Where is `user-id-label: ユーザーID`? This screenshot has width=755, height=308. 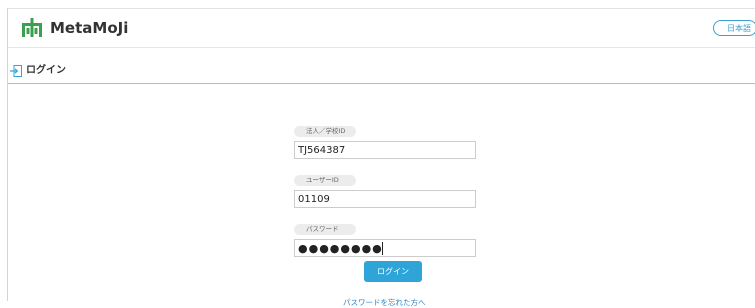
user-id-label: ユーザーID is located at coordinates (325, 180).